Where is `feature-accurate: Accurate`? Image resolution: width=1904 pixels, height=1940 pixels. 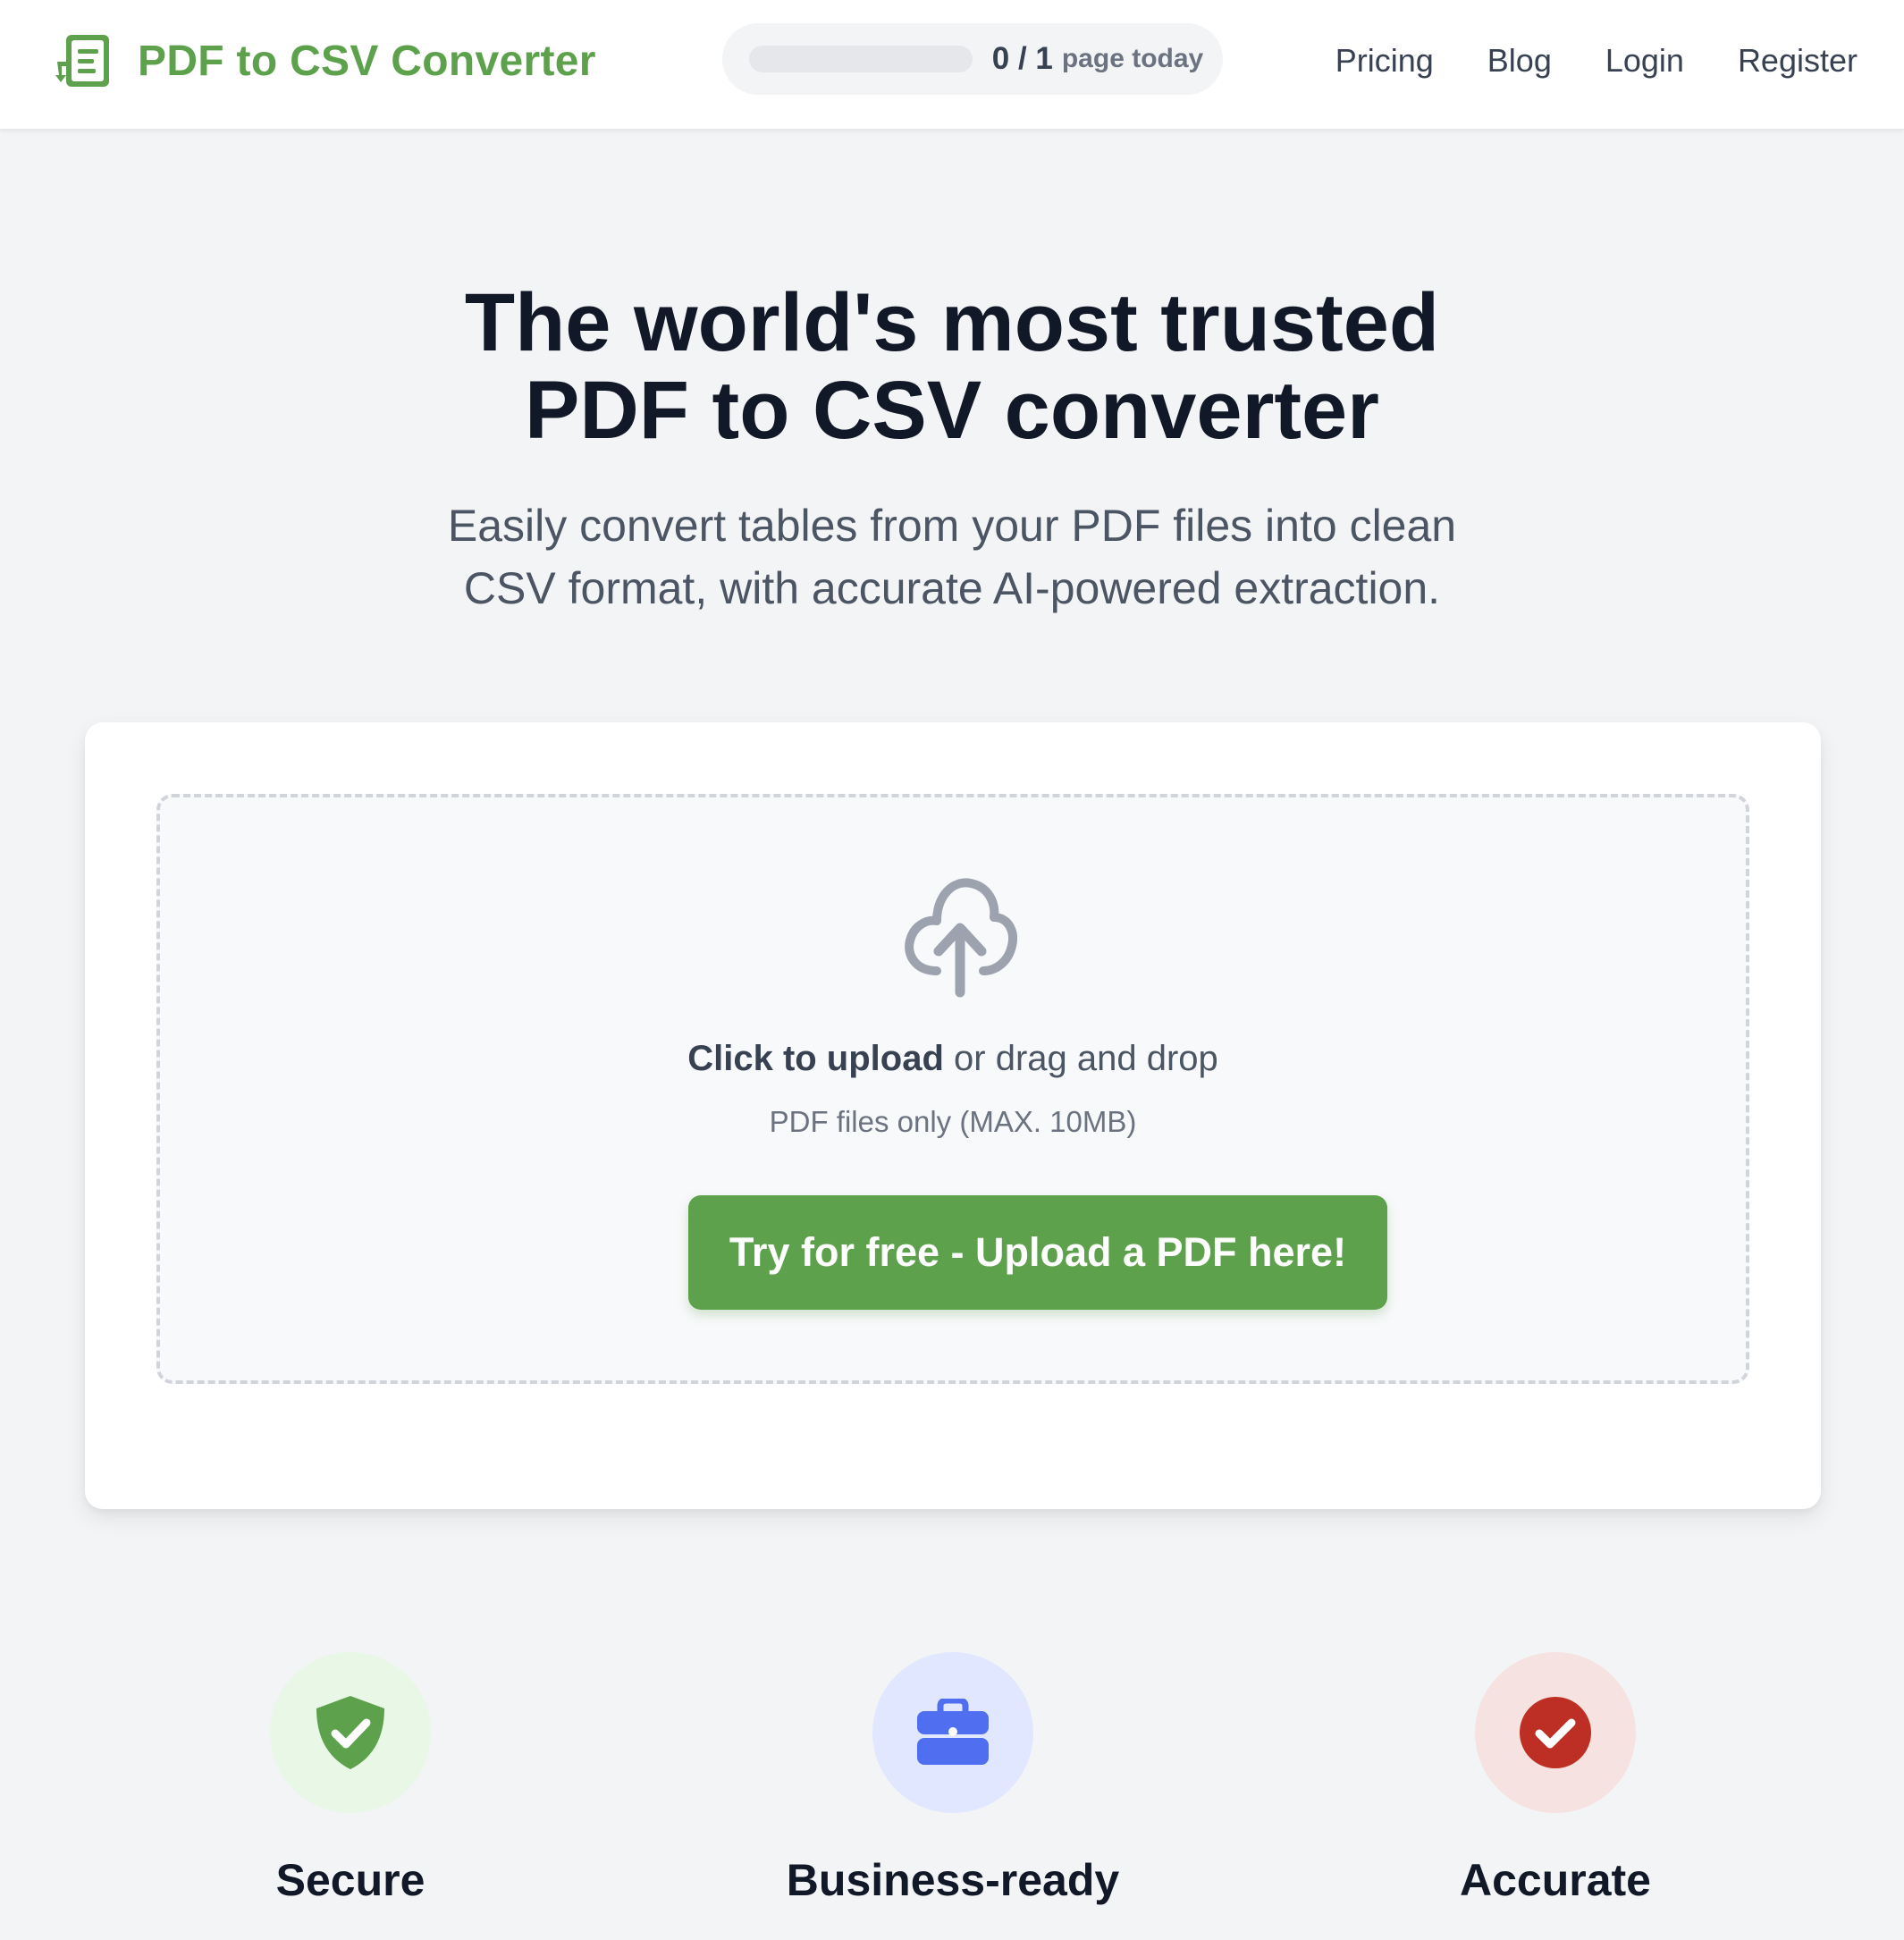
feature-accurate: Accurate is located at coordinates (1555, 1786).